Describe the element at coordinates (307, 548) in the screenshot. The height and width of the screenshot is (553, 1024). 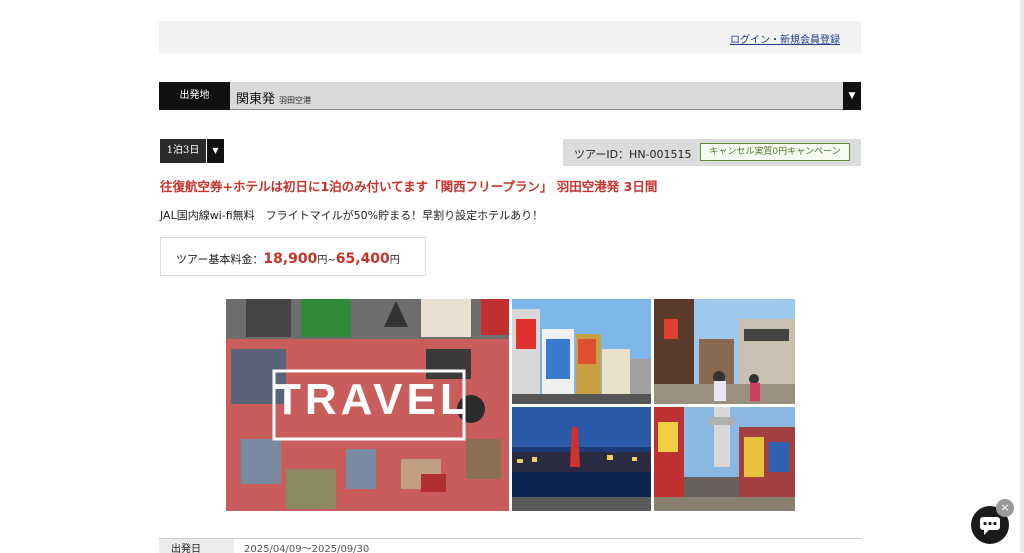
I see `departure-date-value: 2025/04/09～2025/09/30` at that location.